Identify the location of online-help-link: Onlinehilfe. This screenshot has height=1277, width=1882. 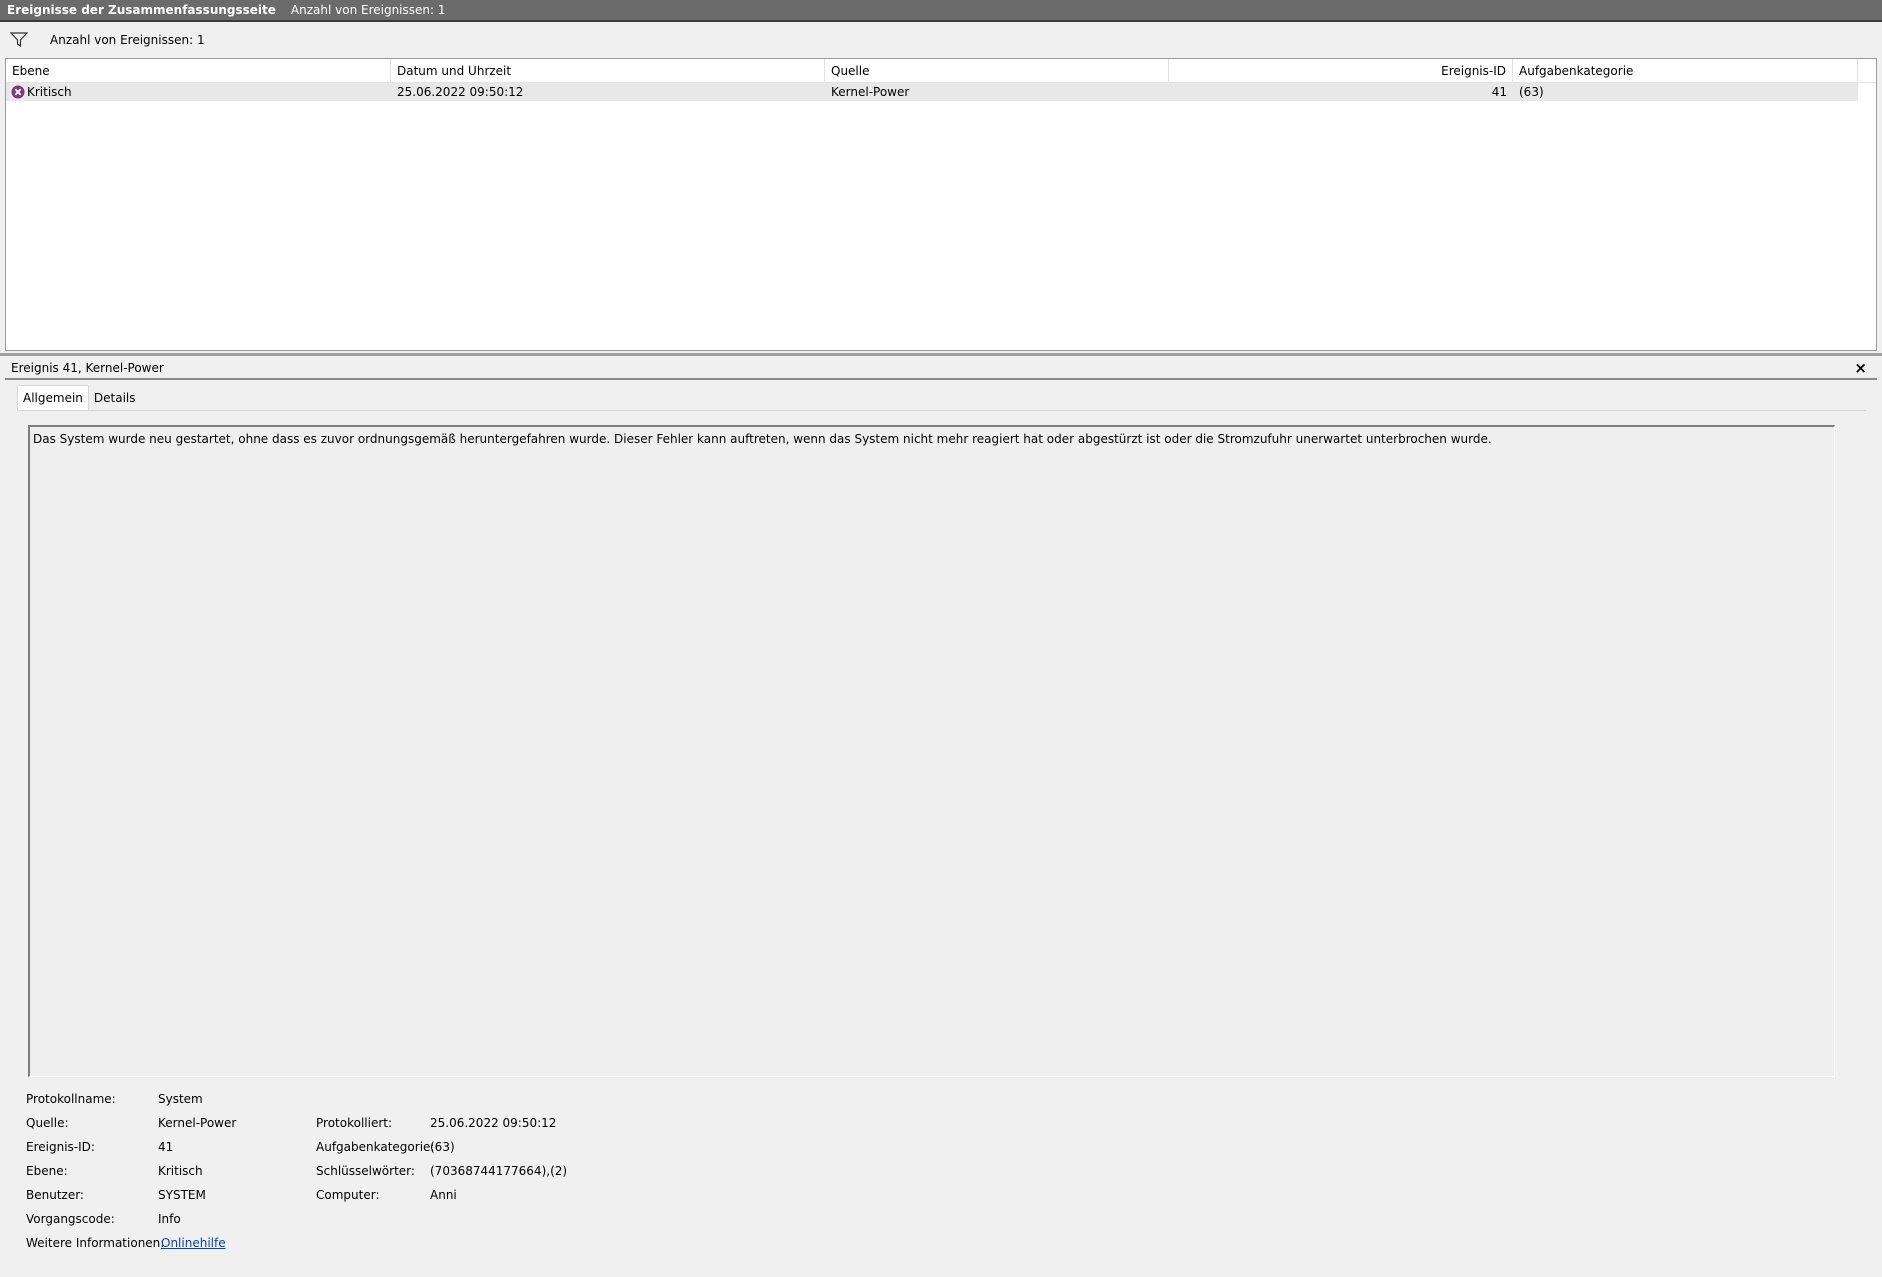
(193, 1243).